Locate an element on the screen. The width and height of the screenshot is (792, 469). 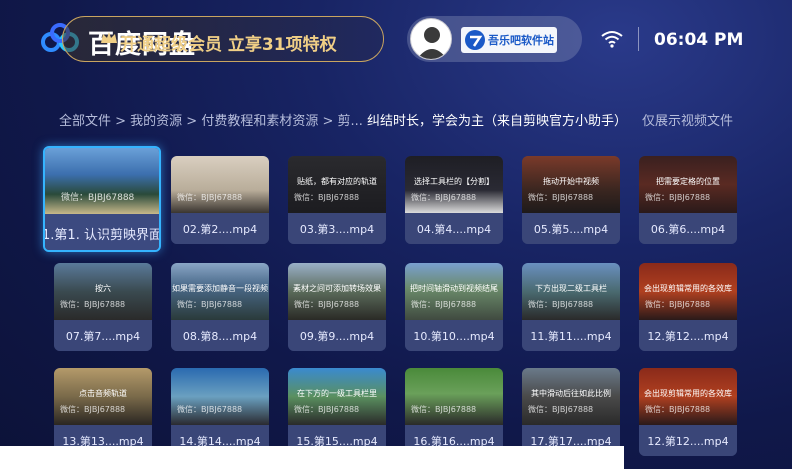
breadcrumb-current: 纠结时长，学会为主（来自剪映官方小助手） is located at coordinates (497, 121).